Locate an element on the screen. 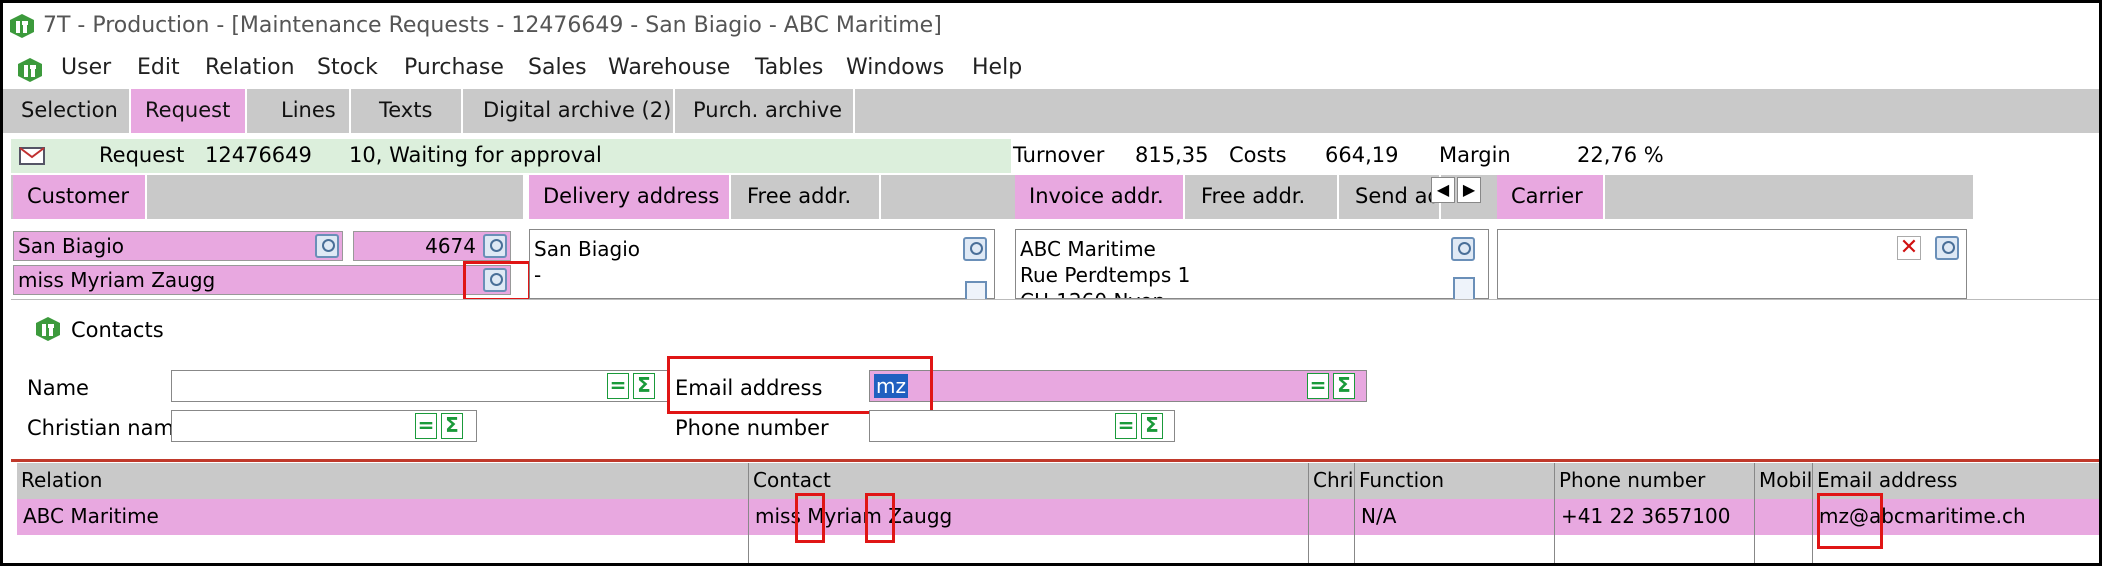 This screenshot has height=566, width=2102. christian-name-label: Christian name is located at coordinates (107, 428).